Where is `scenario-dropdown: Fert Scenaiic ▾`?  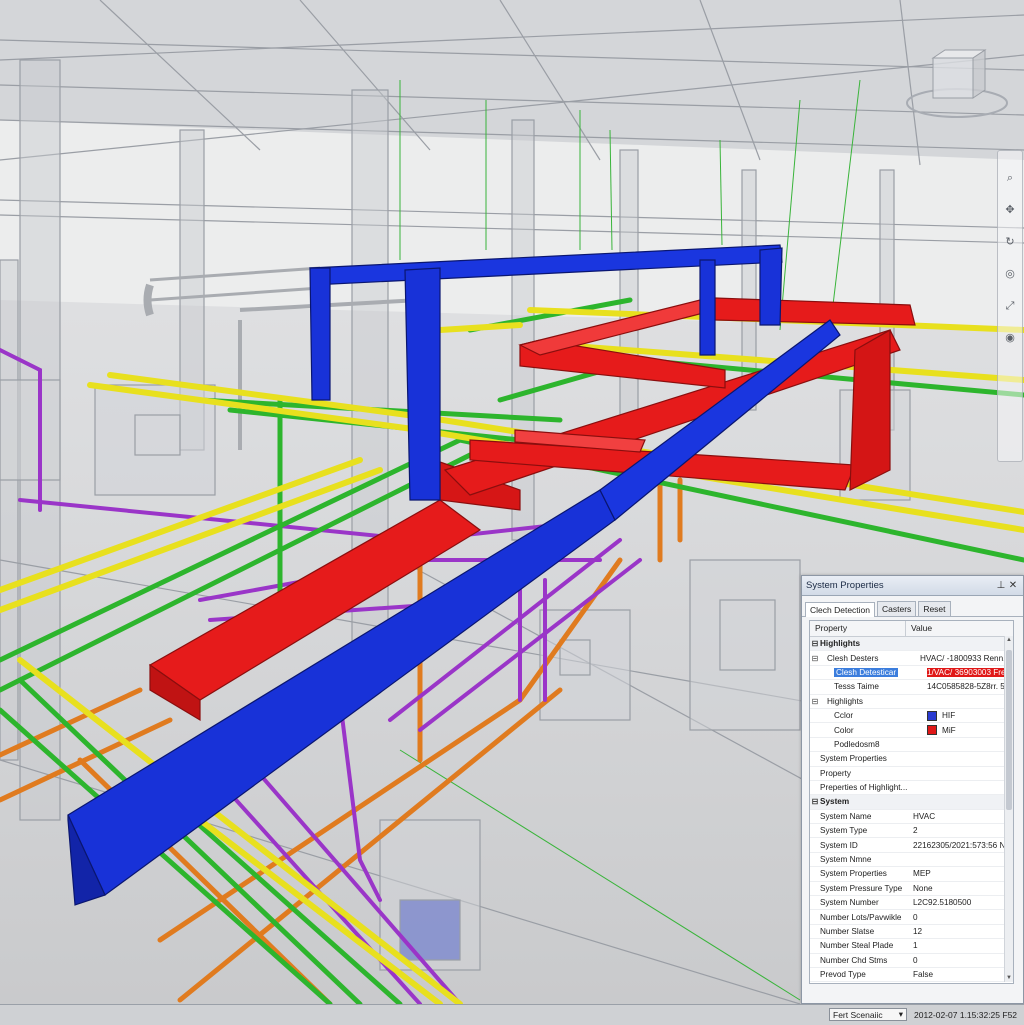 scenario-dropdown: Fert Scenaiic ▾ is located at coordinates (868, 1014).